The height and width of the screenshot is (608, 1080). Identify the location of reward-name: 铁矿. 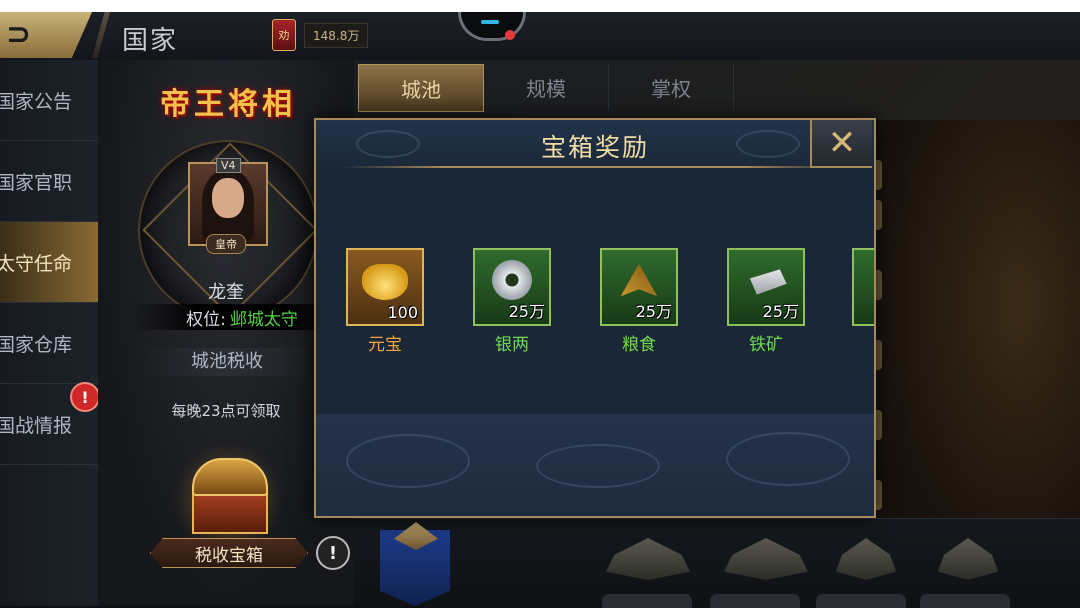
(766, 345).